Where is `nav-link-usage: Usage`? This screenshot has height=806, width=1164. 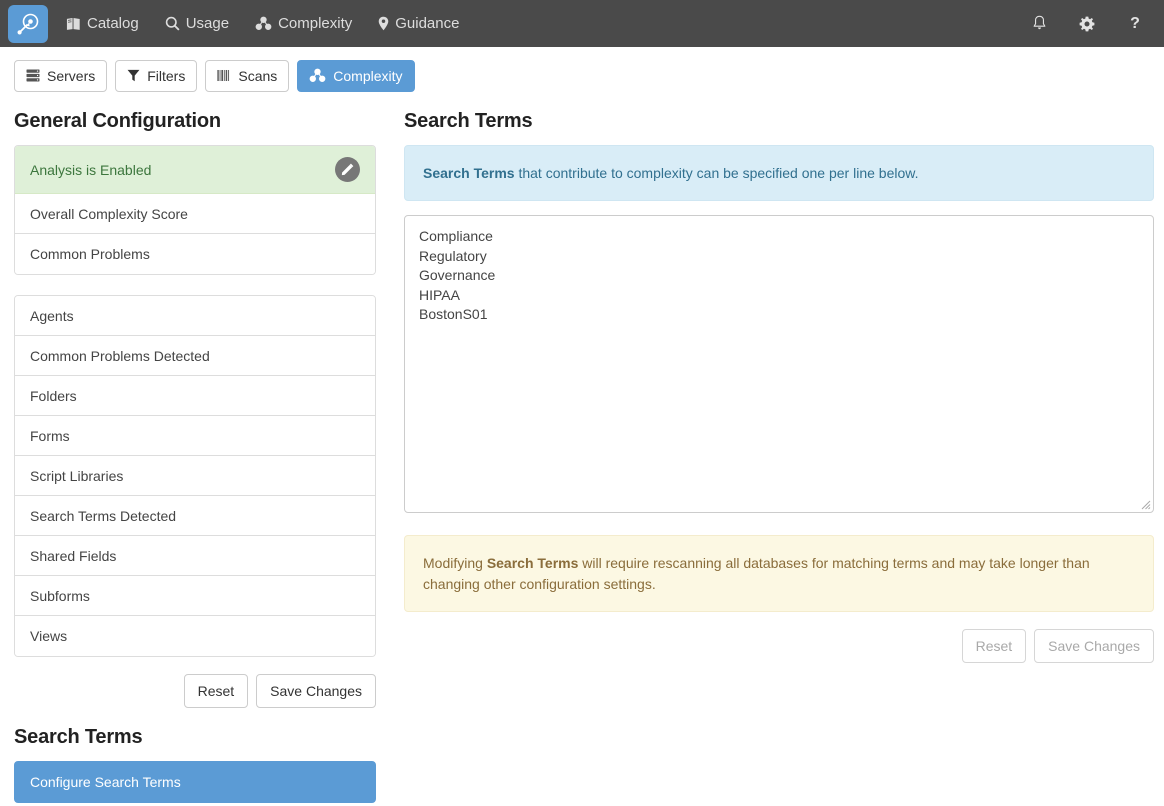 nav-link-usage: Usage is located at coordinates (197, 23).